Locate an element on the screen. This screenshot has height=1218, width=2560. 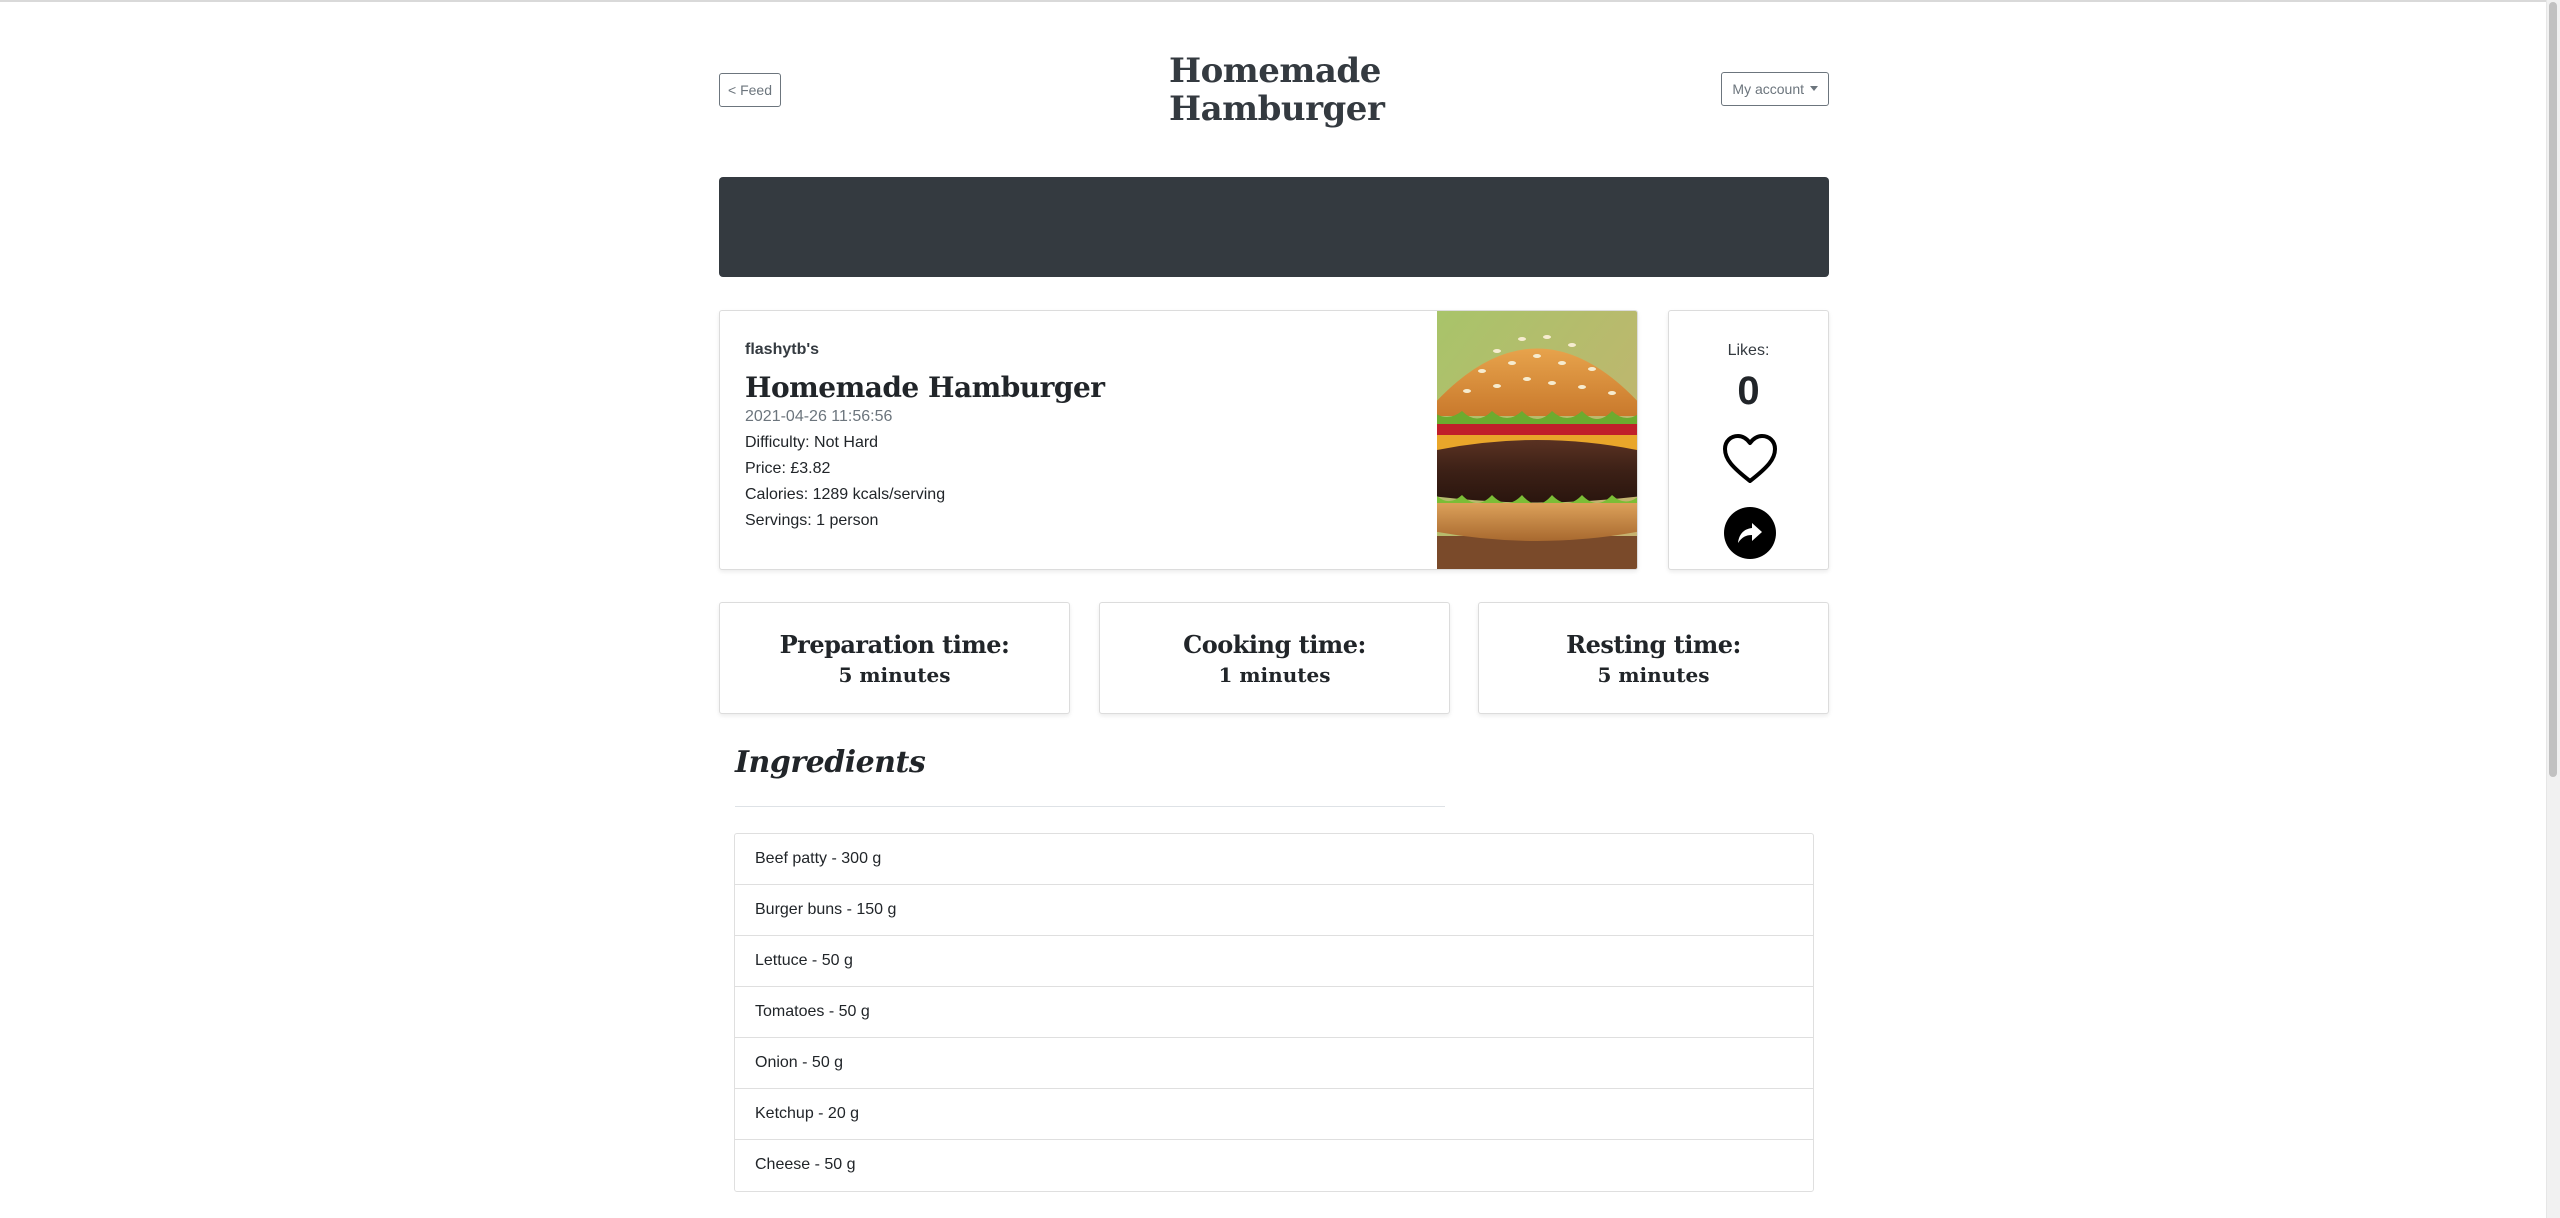
ingredient-item: Lettuce - 50 g is located at coordinates (1274, 961).